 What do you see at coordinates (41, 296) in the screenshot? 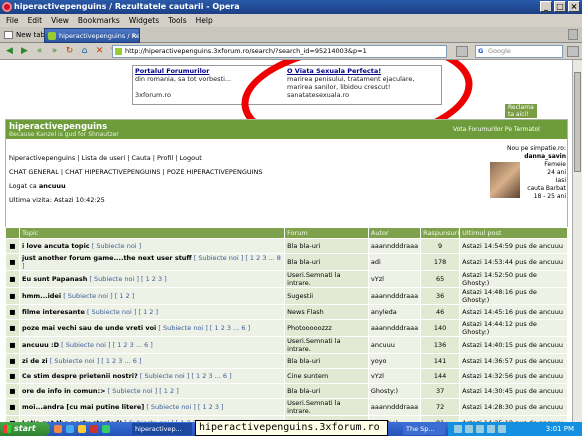
I see `topic-link: hmm...idei` at bounding box center [41, 296].